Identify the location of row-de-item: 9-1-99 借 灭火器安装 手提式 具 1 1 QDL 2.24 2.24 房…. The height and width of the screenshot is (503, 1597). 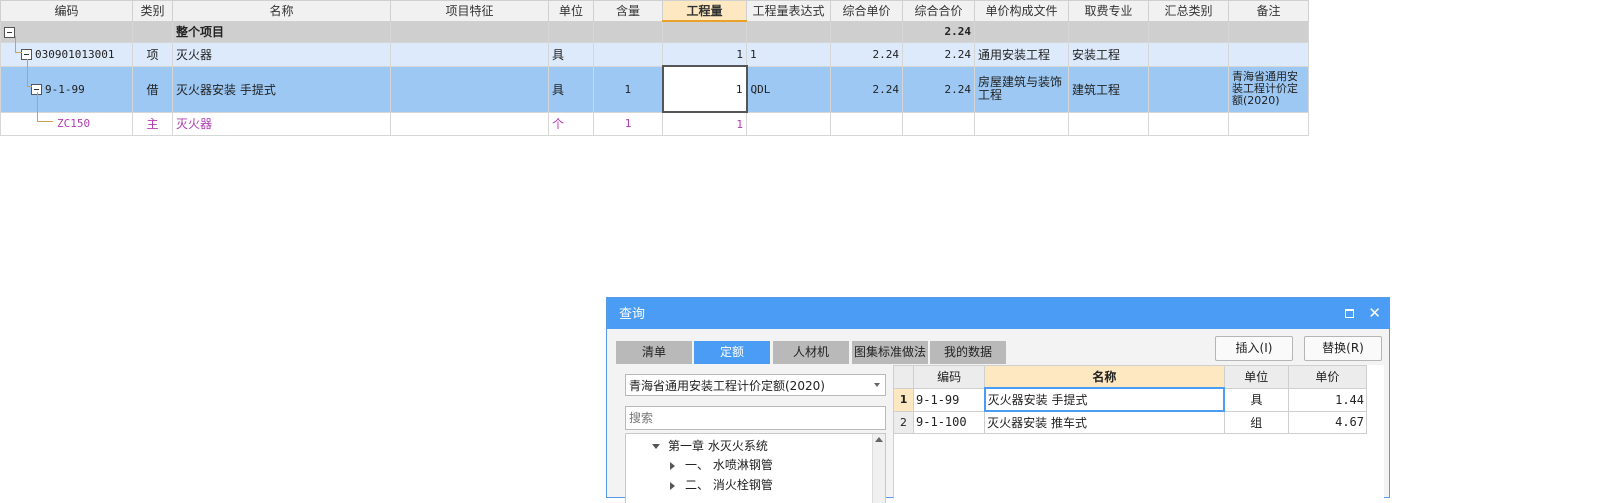
(654, 89).